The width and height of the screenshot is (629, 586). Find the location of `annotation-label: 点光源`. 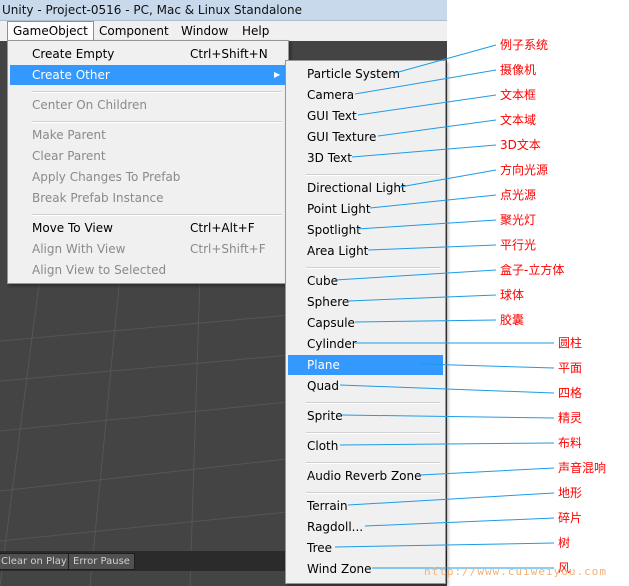

annotation-label: 点光源 is located at coordinates (518, 195).